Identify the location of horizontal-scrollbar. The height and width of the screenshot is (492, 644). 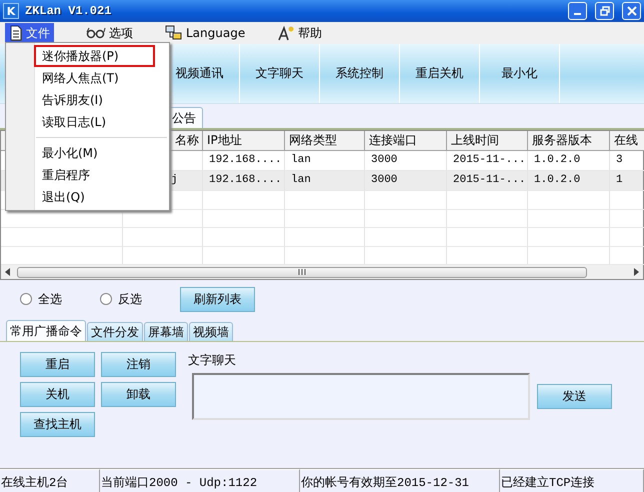
(322, 272).